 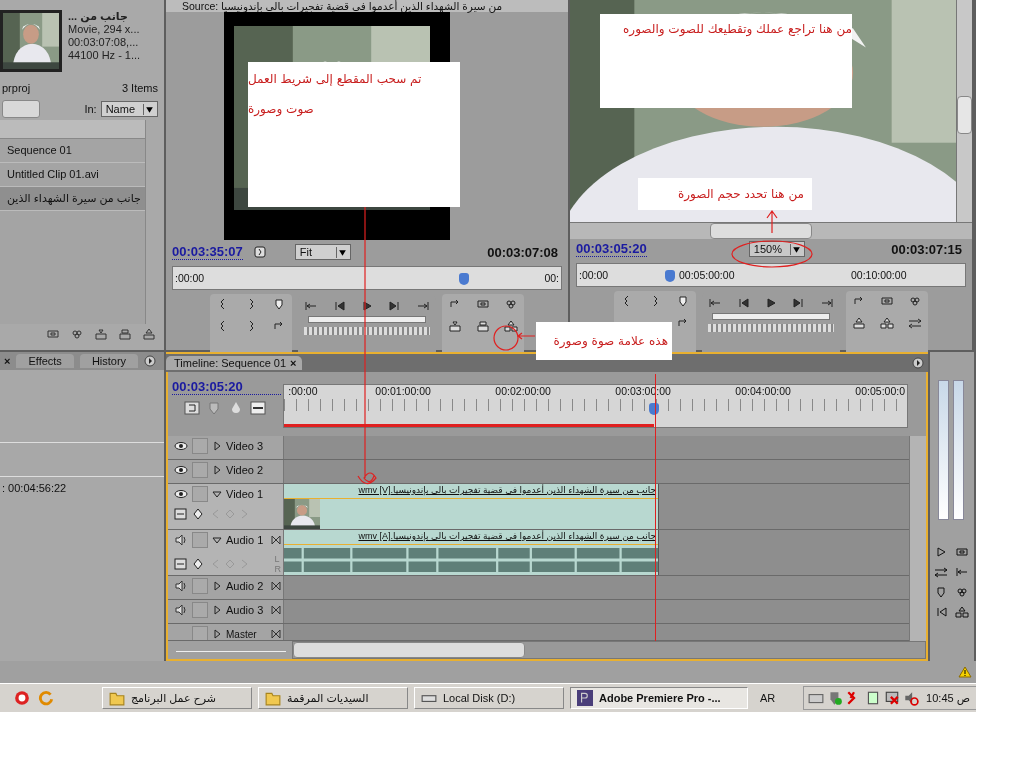 I want to click on audio-clip: جانب من سيرة الشهداء الذين أعدموا في قضية تفجيرات بالي بإندونيسيا.wmv [A], so click(x=471, y=552).